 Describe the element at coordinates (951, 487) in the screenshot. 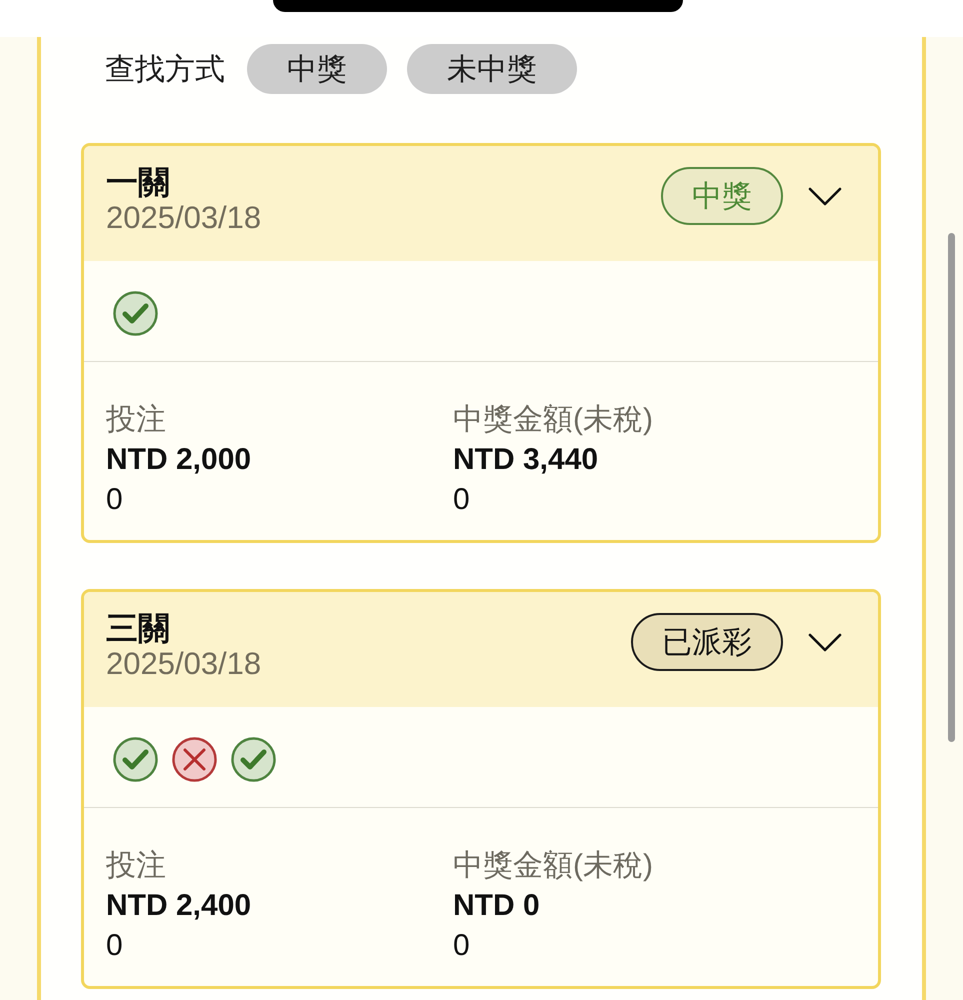

I see `scrollbar-thumb` at that location.